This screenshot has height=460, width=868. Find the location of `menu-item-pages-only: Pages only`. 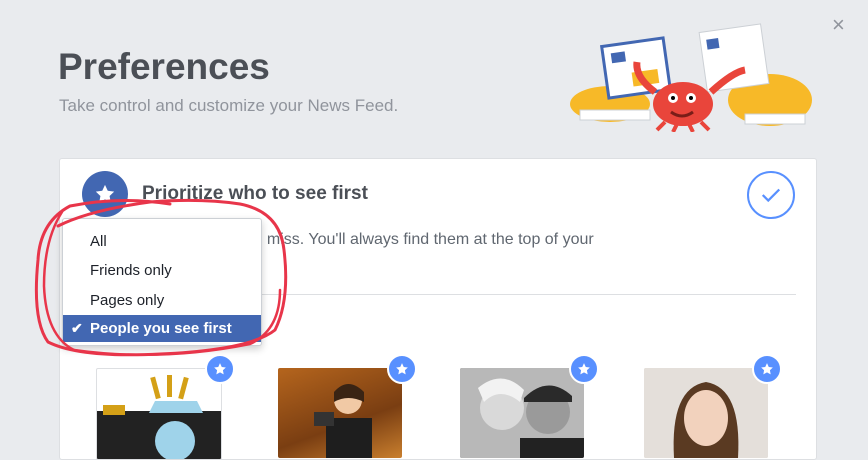

menu-item-pages-only: Pages only is located at coordinates (162, 300).